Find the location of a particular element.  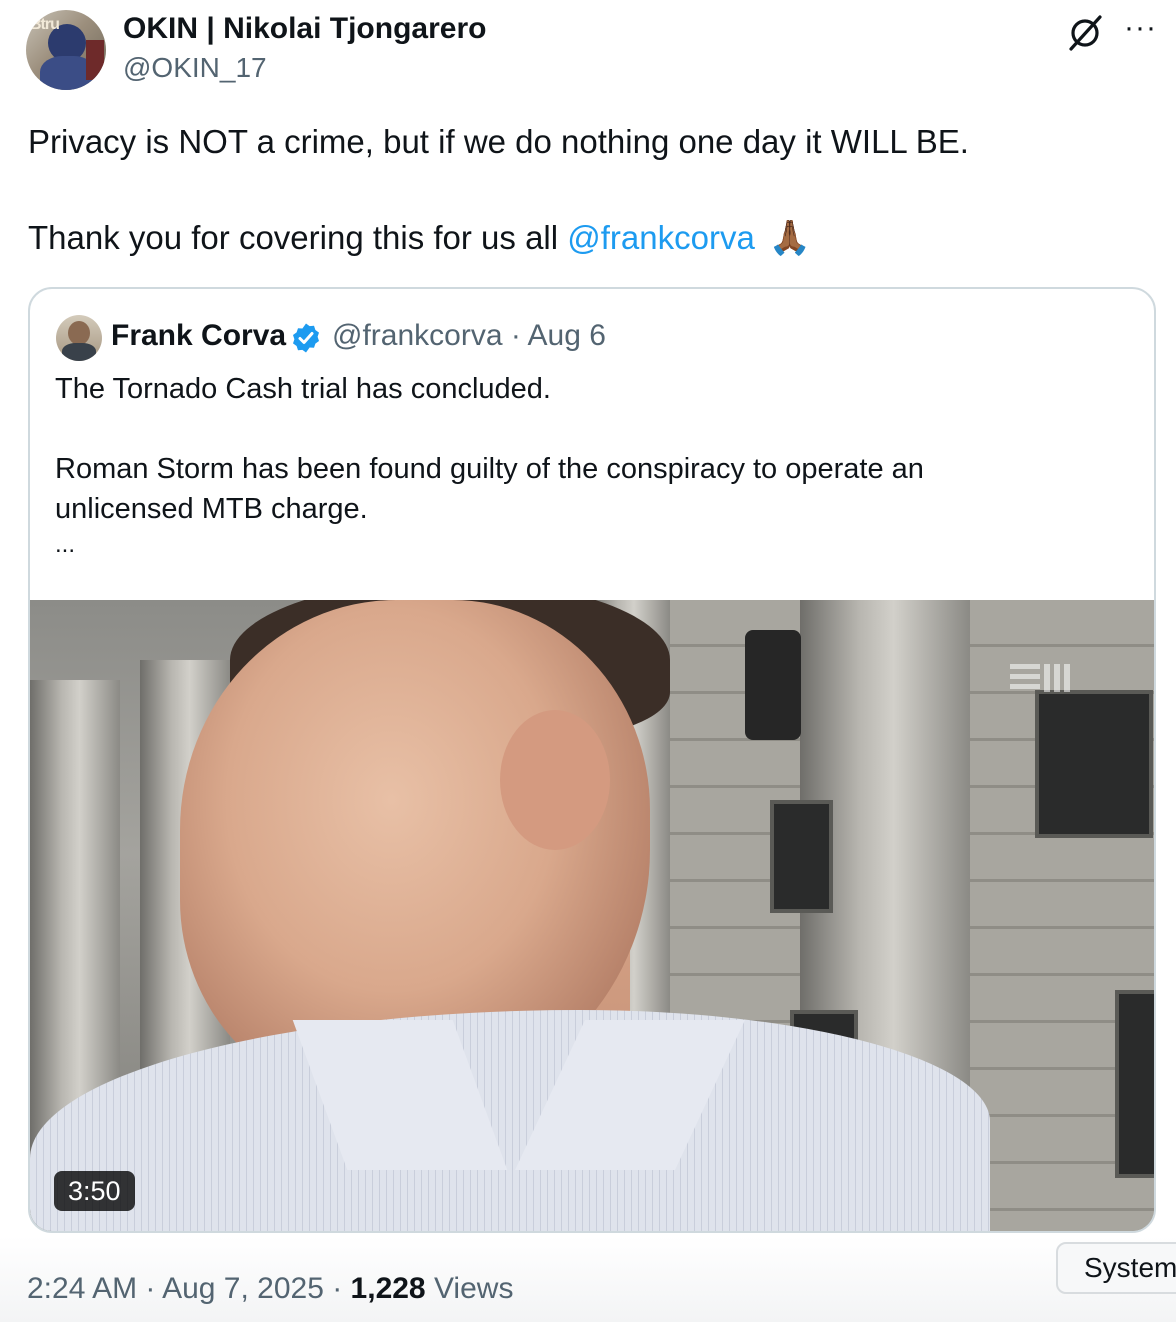

grok-icon is located at coordinates (1085, 33).